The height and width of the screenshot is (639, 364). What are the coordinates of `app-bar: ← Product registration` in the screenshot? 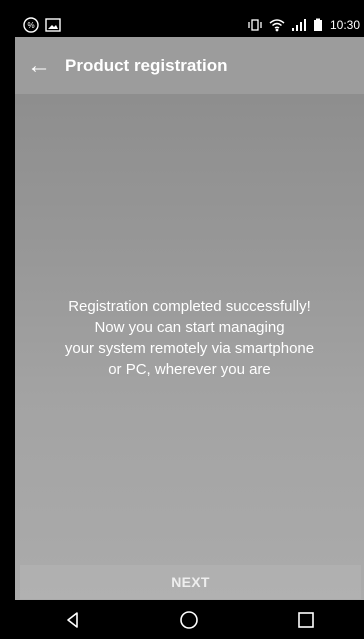 It's located at (189, 65).